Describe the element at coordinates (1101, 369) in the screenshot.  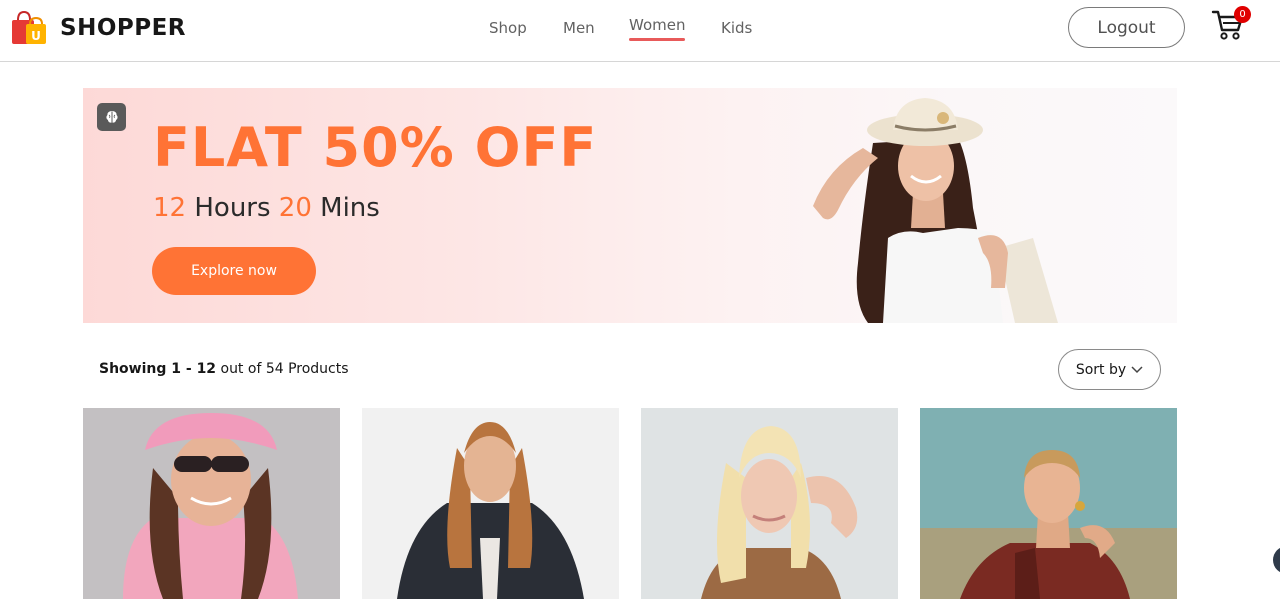
I see `sort-label: Sort by` at that location.